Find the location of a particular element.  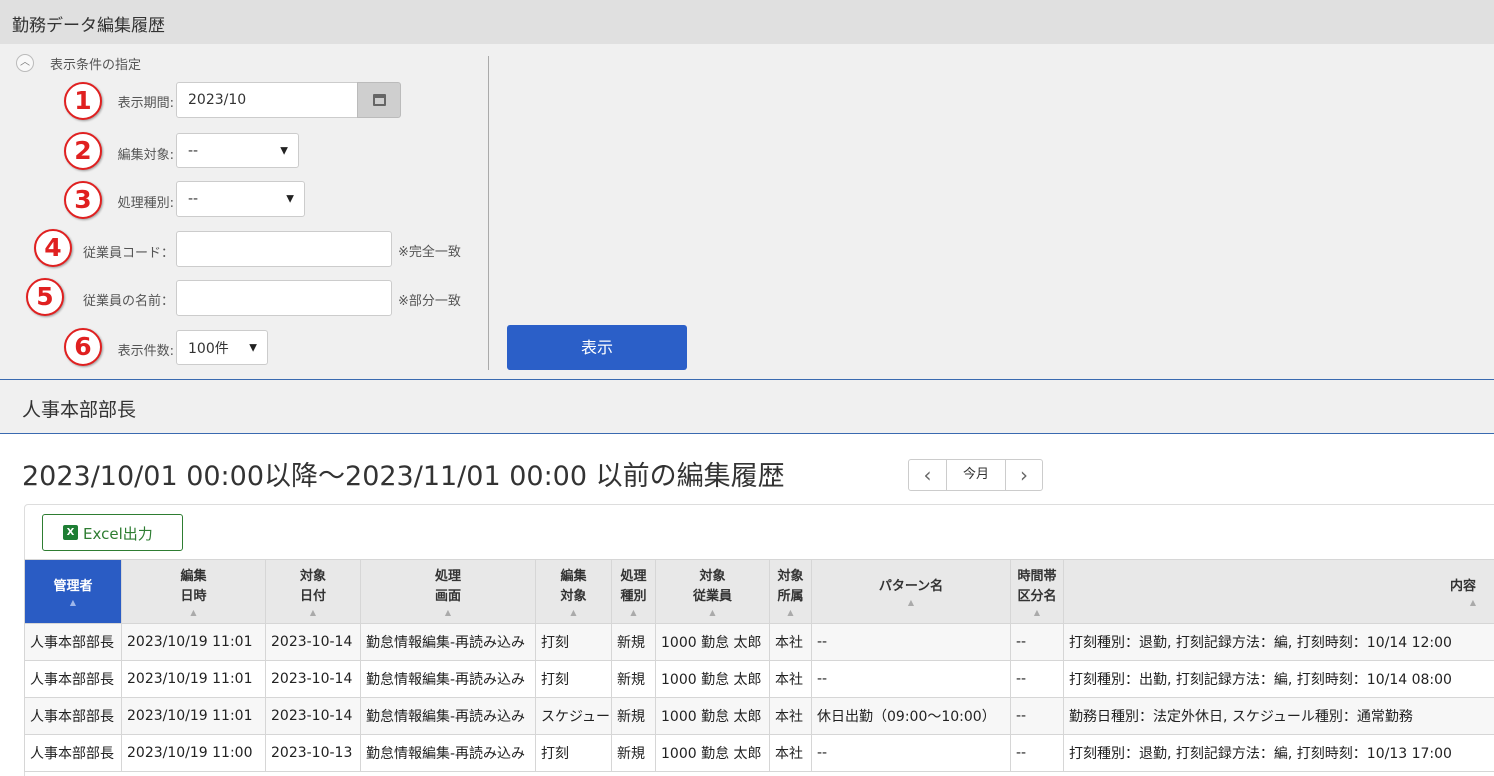

employee-code-input is located at coordinates (284, 249).